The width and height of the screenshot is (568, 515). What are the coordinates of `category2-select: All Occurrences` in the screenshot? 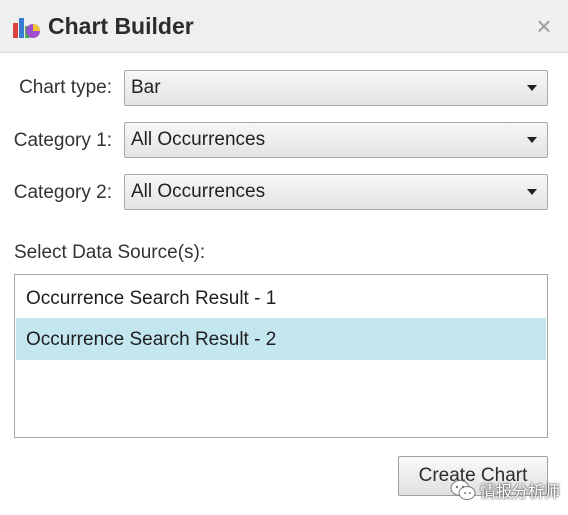 It's located at (336, 192).